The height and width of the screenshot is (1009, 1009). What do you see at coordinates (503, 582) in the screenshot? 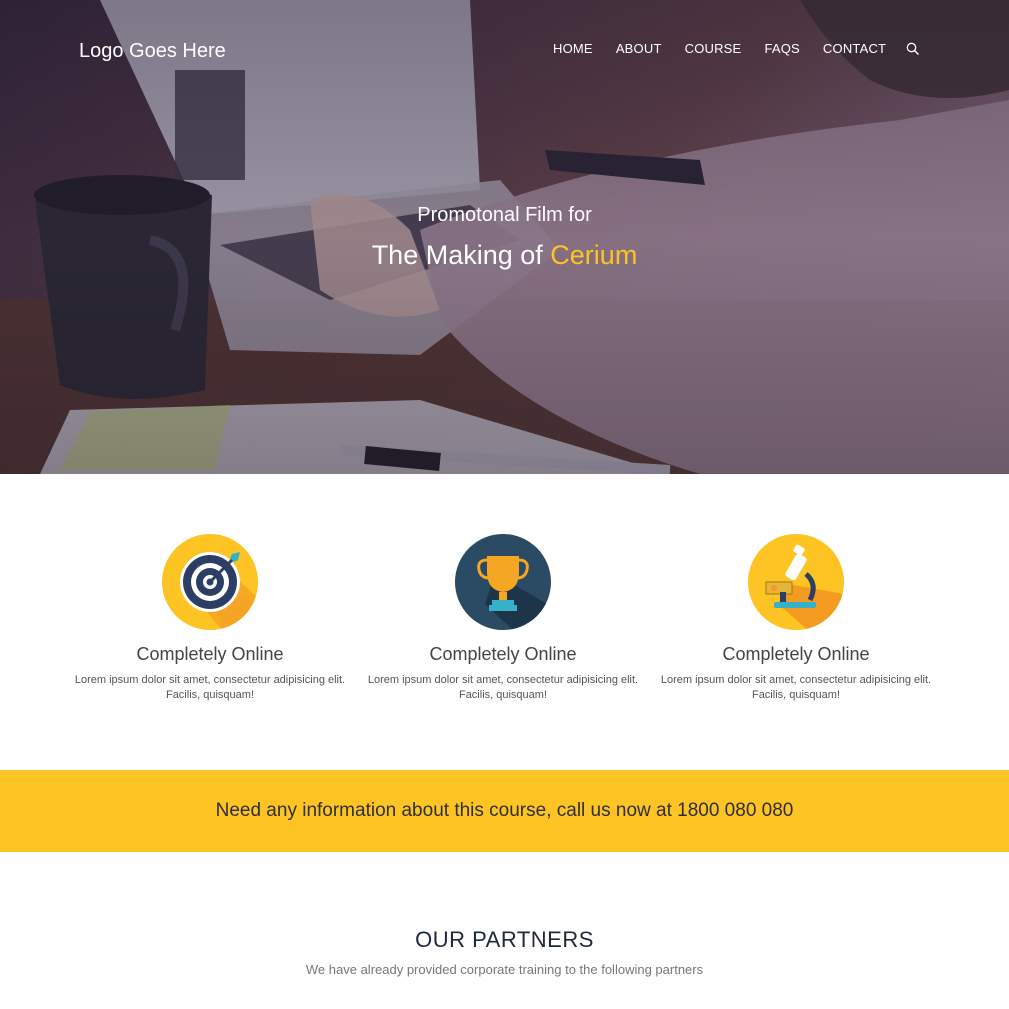
I see `trophy-icon` at bounding box center [503, 582].